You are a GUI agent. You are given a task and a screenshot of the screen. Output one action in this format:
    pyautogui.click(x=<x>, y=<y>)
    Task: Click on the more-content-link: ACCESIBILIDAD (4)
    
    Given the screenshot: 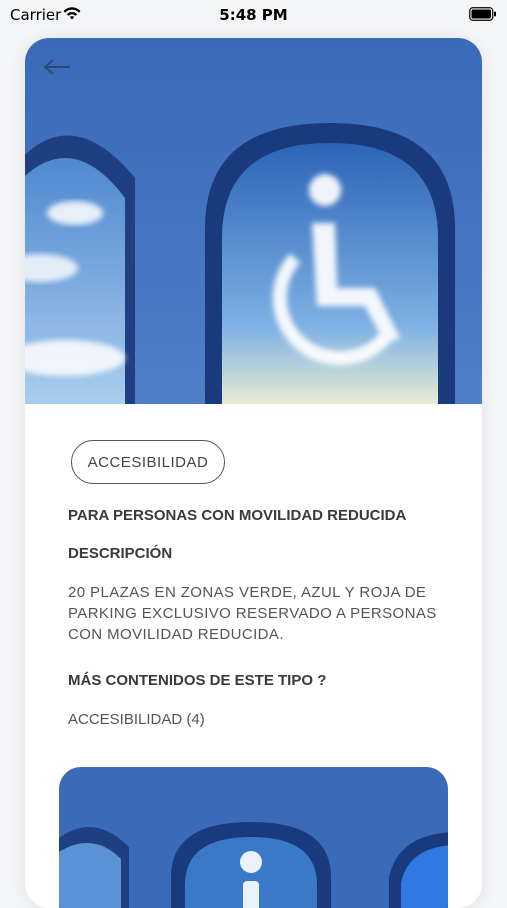 What is the action you would take?
    pyautogui.click(x=136, y=719)
    